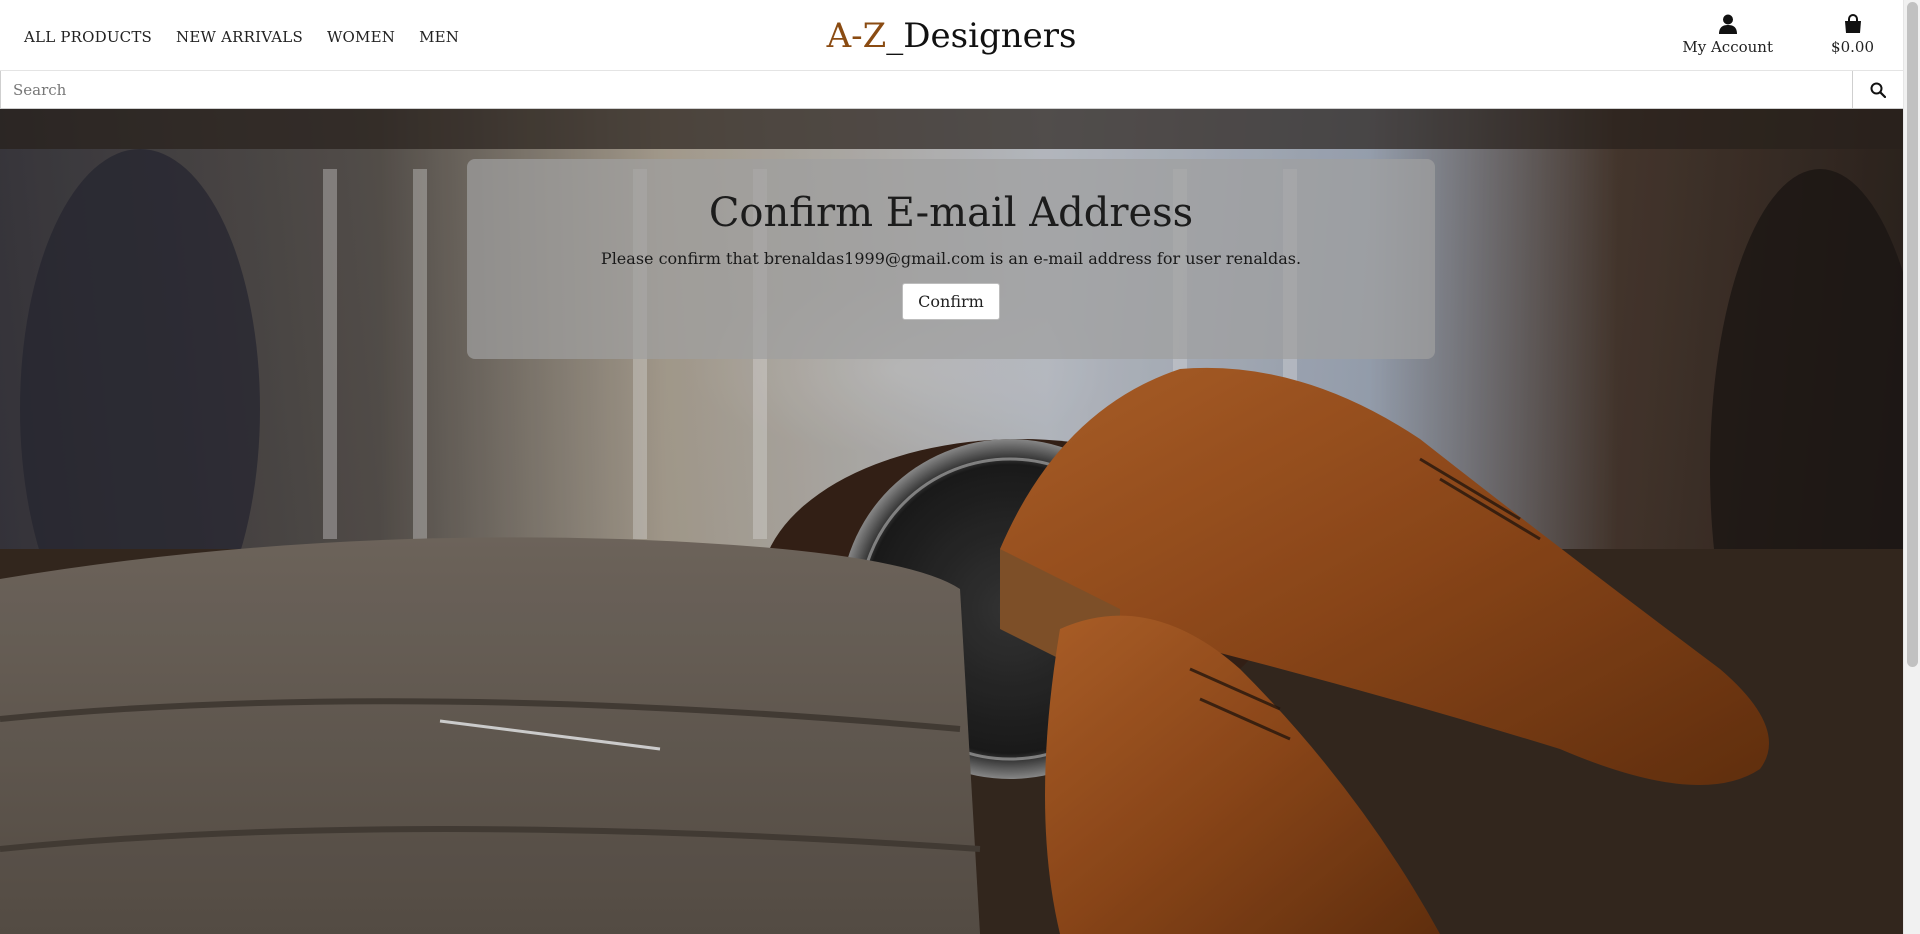 The width and height of the screenshot is (1920, 934). I want to click on main-nav: ALL PRODUCTS NEW ARRIVALS WOMEN MEN, so click(241, 37).